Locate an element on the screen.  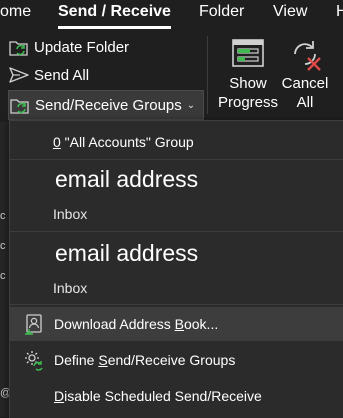
menu-item-label: Disable Scheduled Send/Receive is located at coordinates (158, 396).